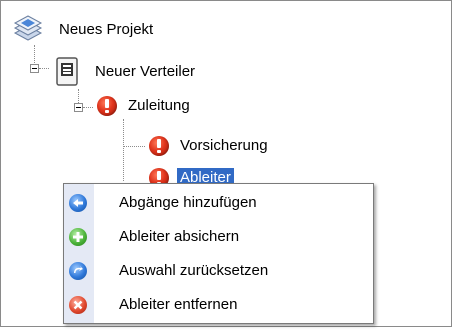 The width and height of the screenshot is (456, 330). I want to click on menu-item-label: Ableiter entfernen, so click(178, 304).